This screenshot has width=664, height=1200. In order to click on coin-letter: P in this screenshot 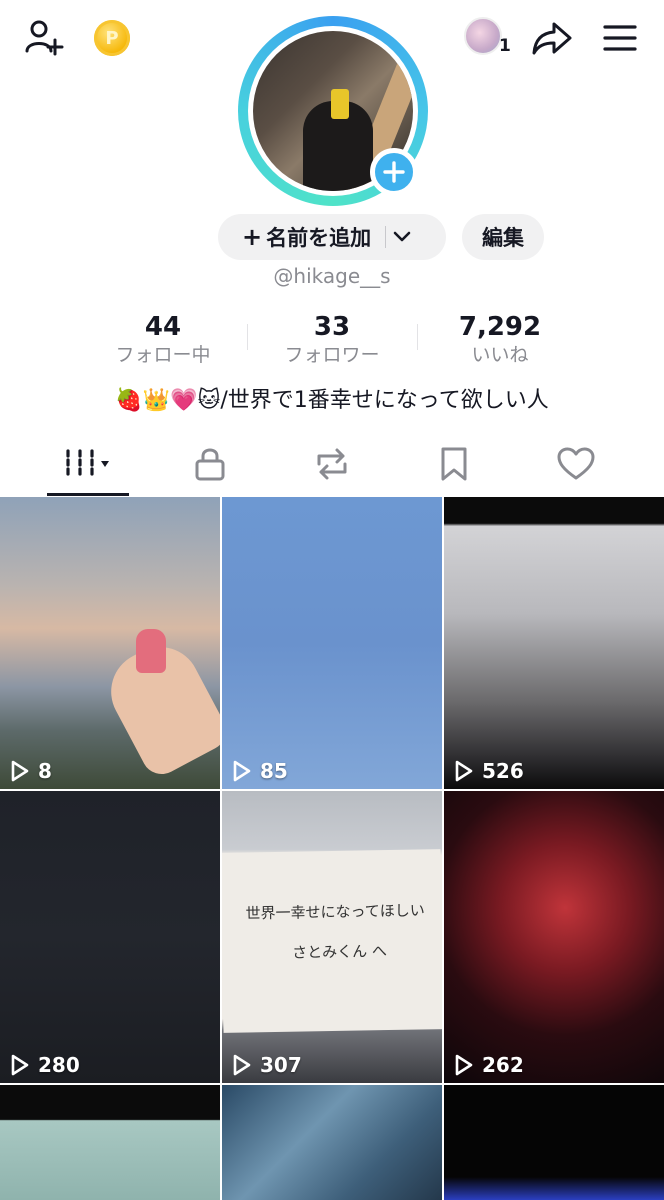, I will do `click(112, 38)`.